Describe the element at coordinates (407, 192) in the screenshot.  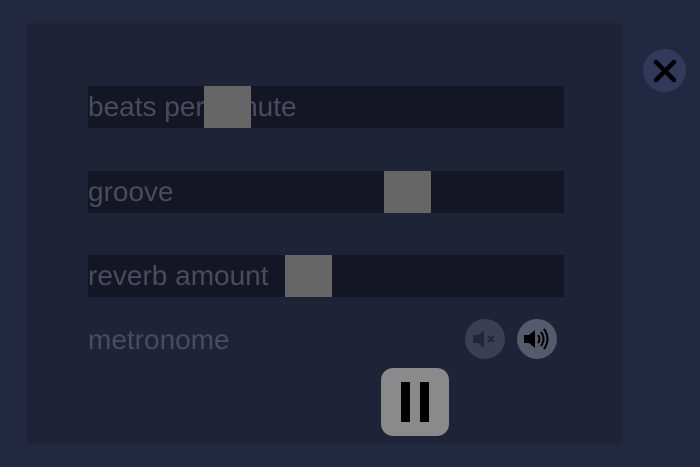
I see `groove-slider-thumb` at that location.